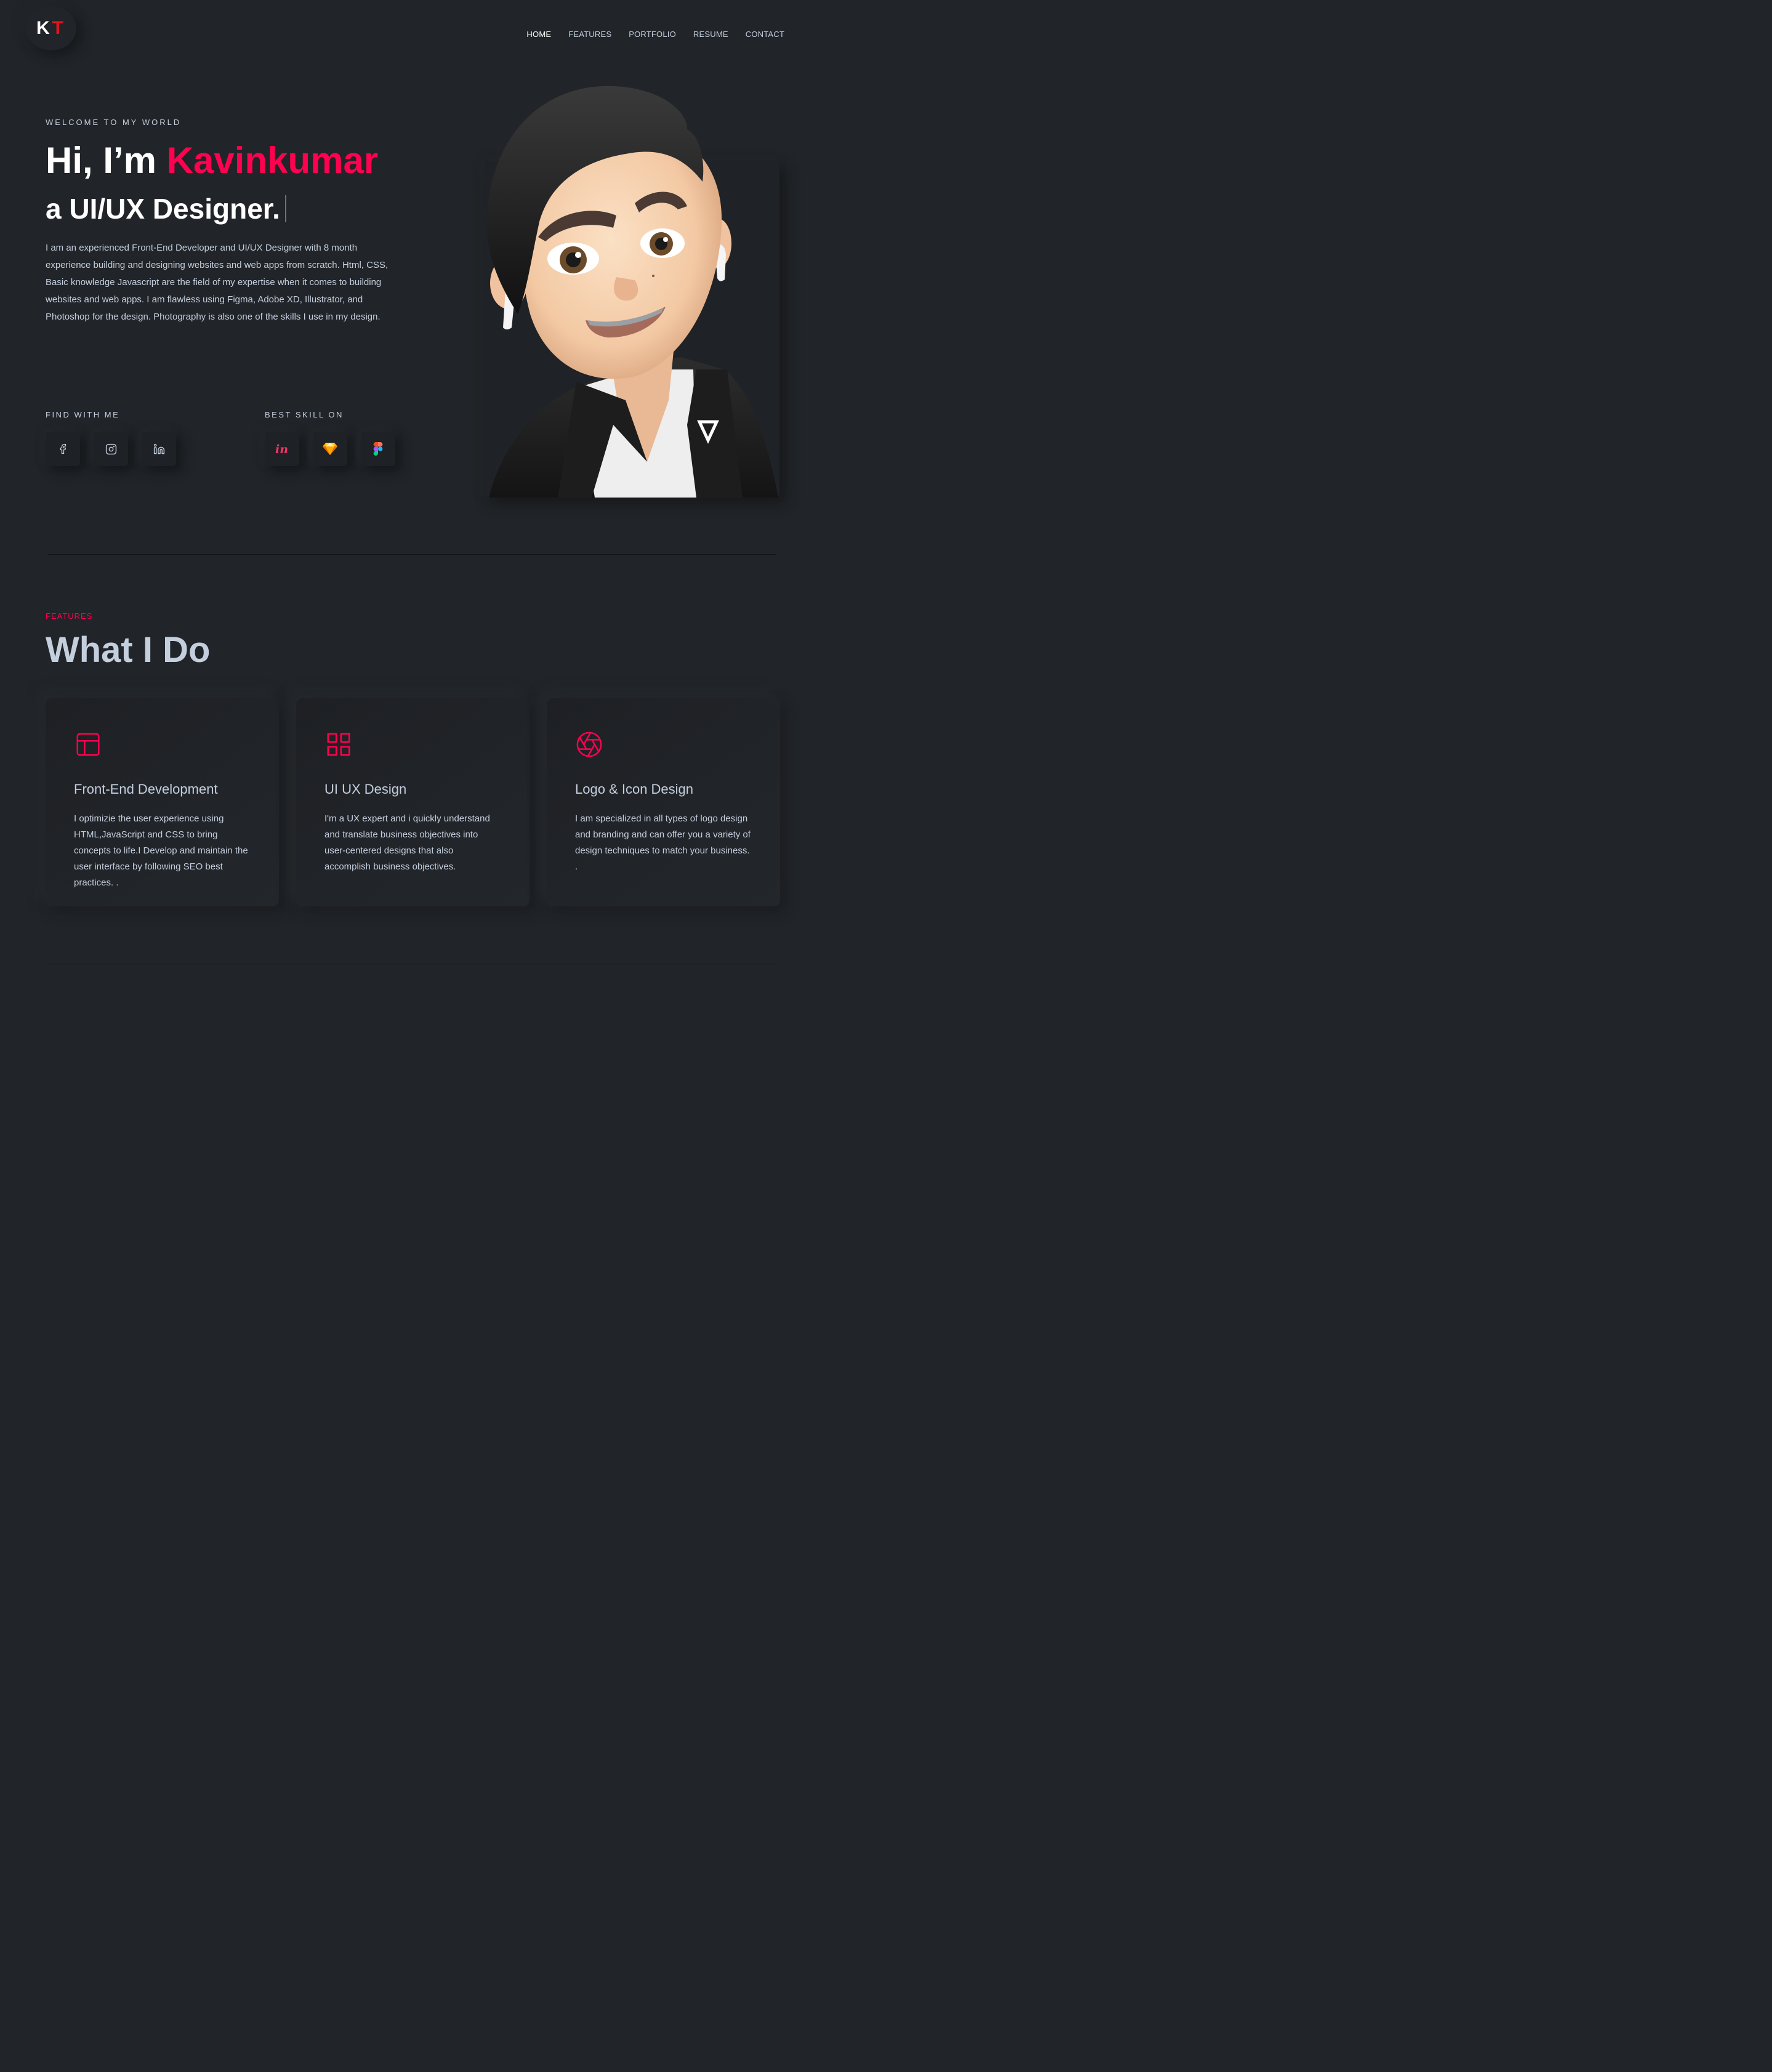 The width and height of the screenshot is (1772, 2072). I want to click on welcome-subtitle: WELCOME TO MY WORLD, so click(114, 123).